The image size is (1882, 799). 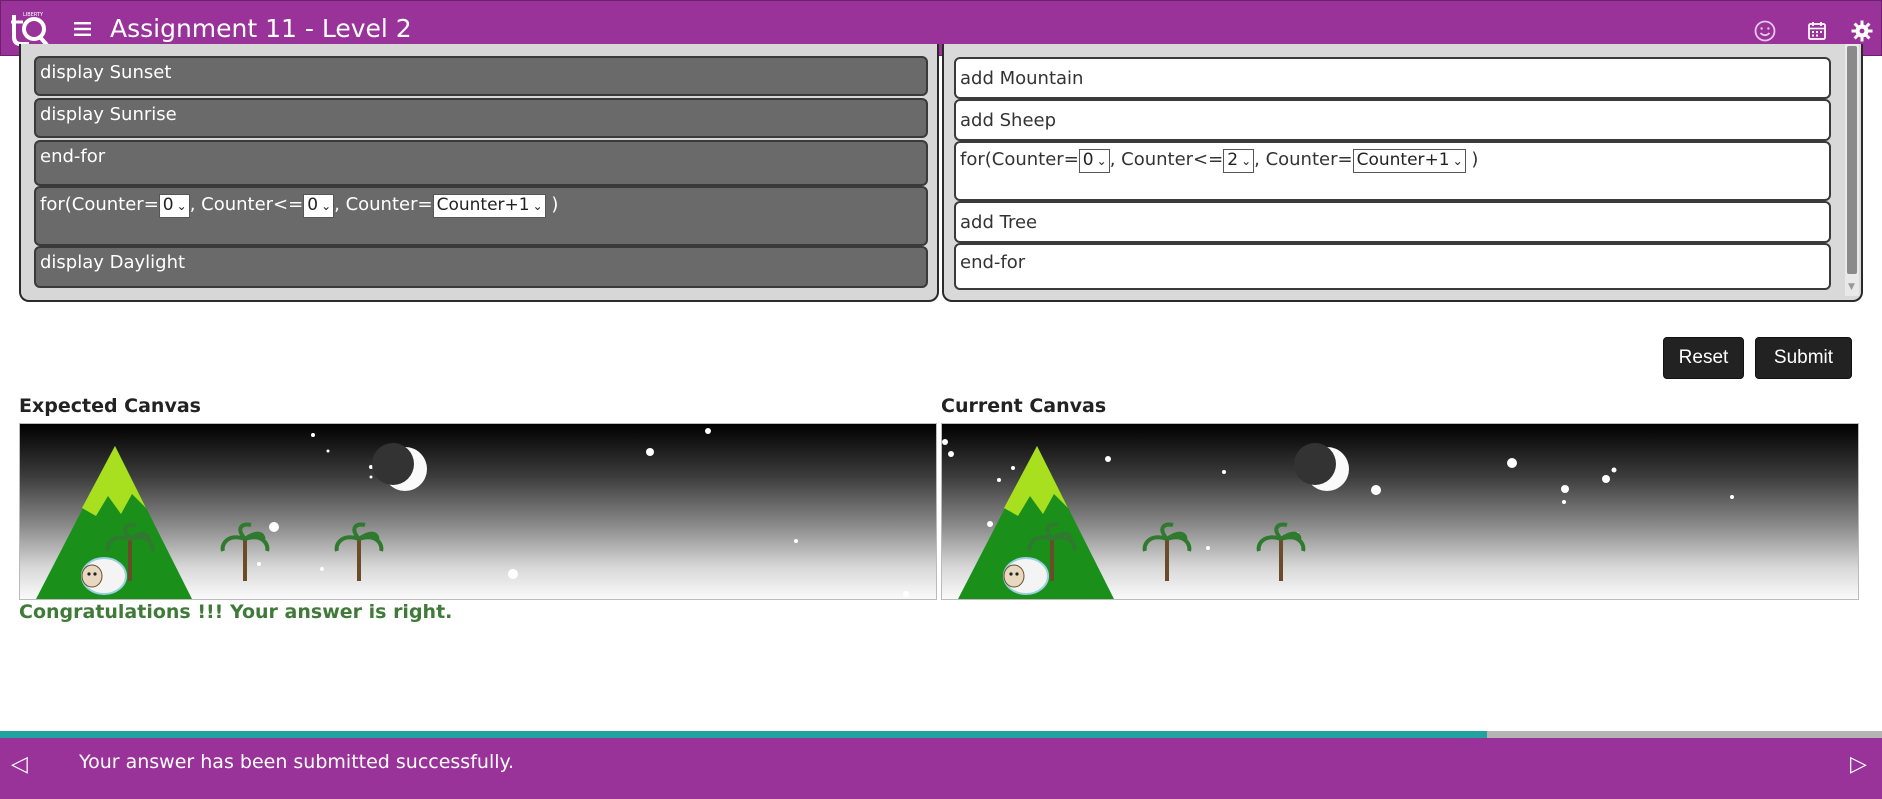 I want to click on expected-canvas, so click(x=478, y=511).